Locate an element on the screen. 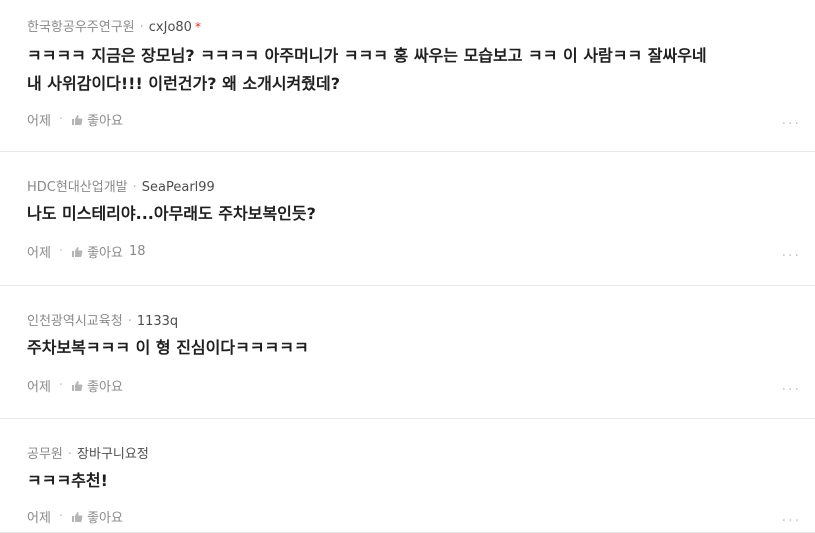  comment-username: 장바구니요정 is located at coordinates (113, 454).